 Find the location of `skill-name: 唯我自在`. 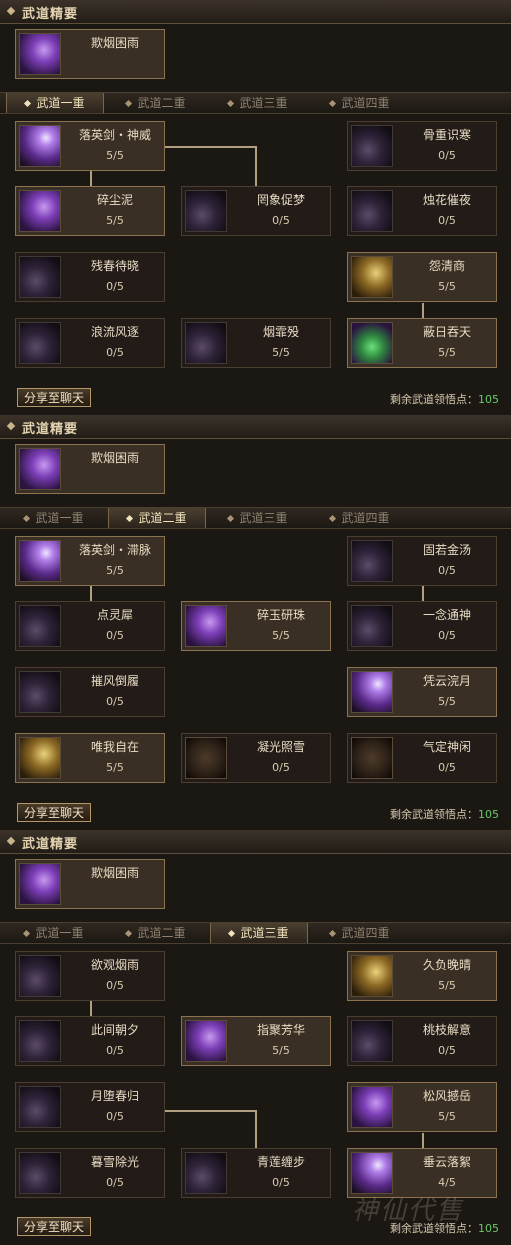

skill-name: 唯我自在 is located at coordinates (114, 747).